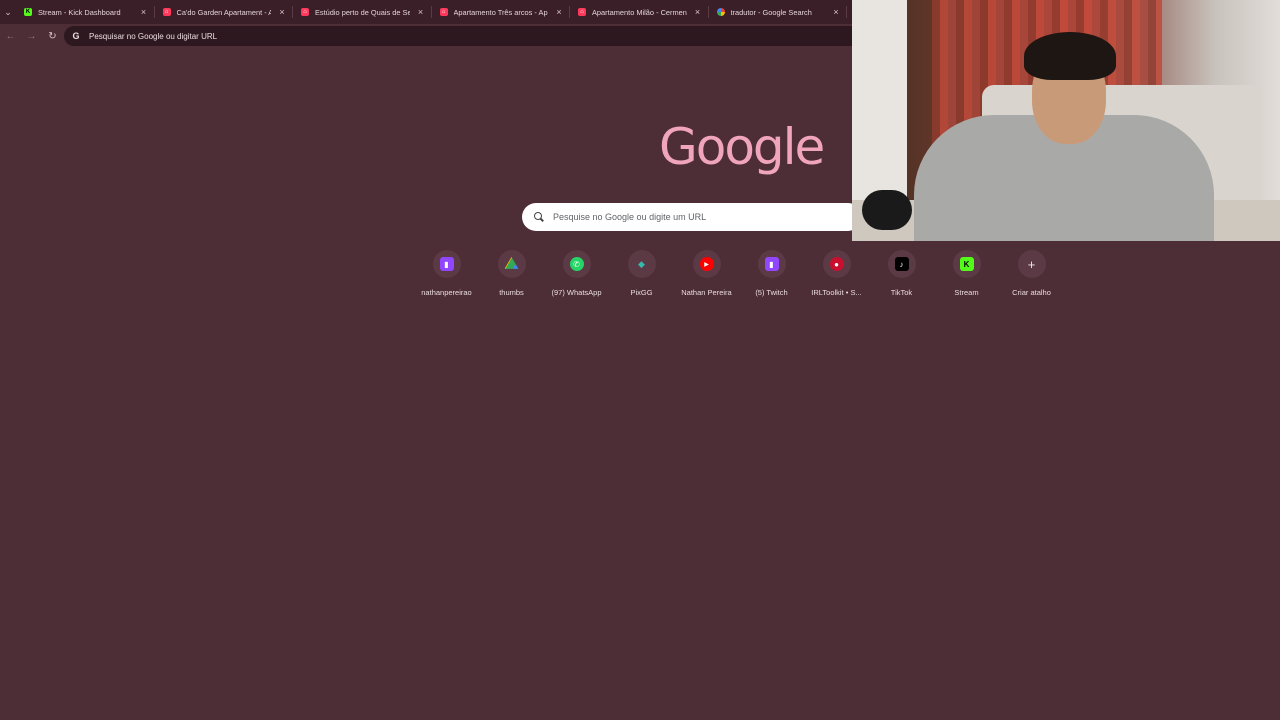  What do you see at coordinates (901, 292) in the screenshot?
I see `shortcut-label: TikTok` at bounding box center [901, 292].